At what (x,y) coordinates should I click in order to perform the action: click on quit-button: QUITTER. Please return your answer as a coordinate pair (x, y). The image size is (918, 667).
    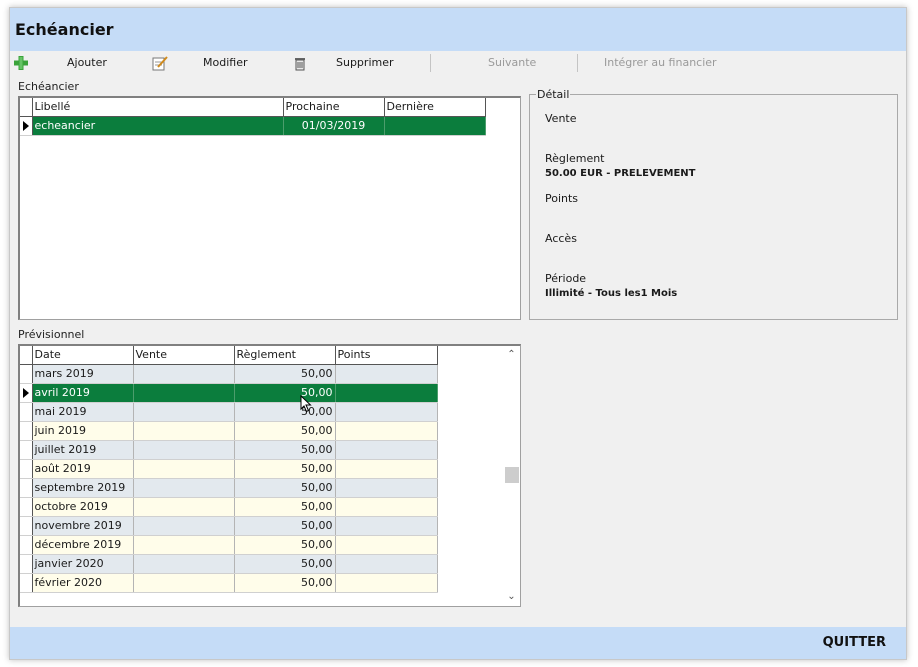
    Looking at the image, I should click on (854, 642).